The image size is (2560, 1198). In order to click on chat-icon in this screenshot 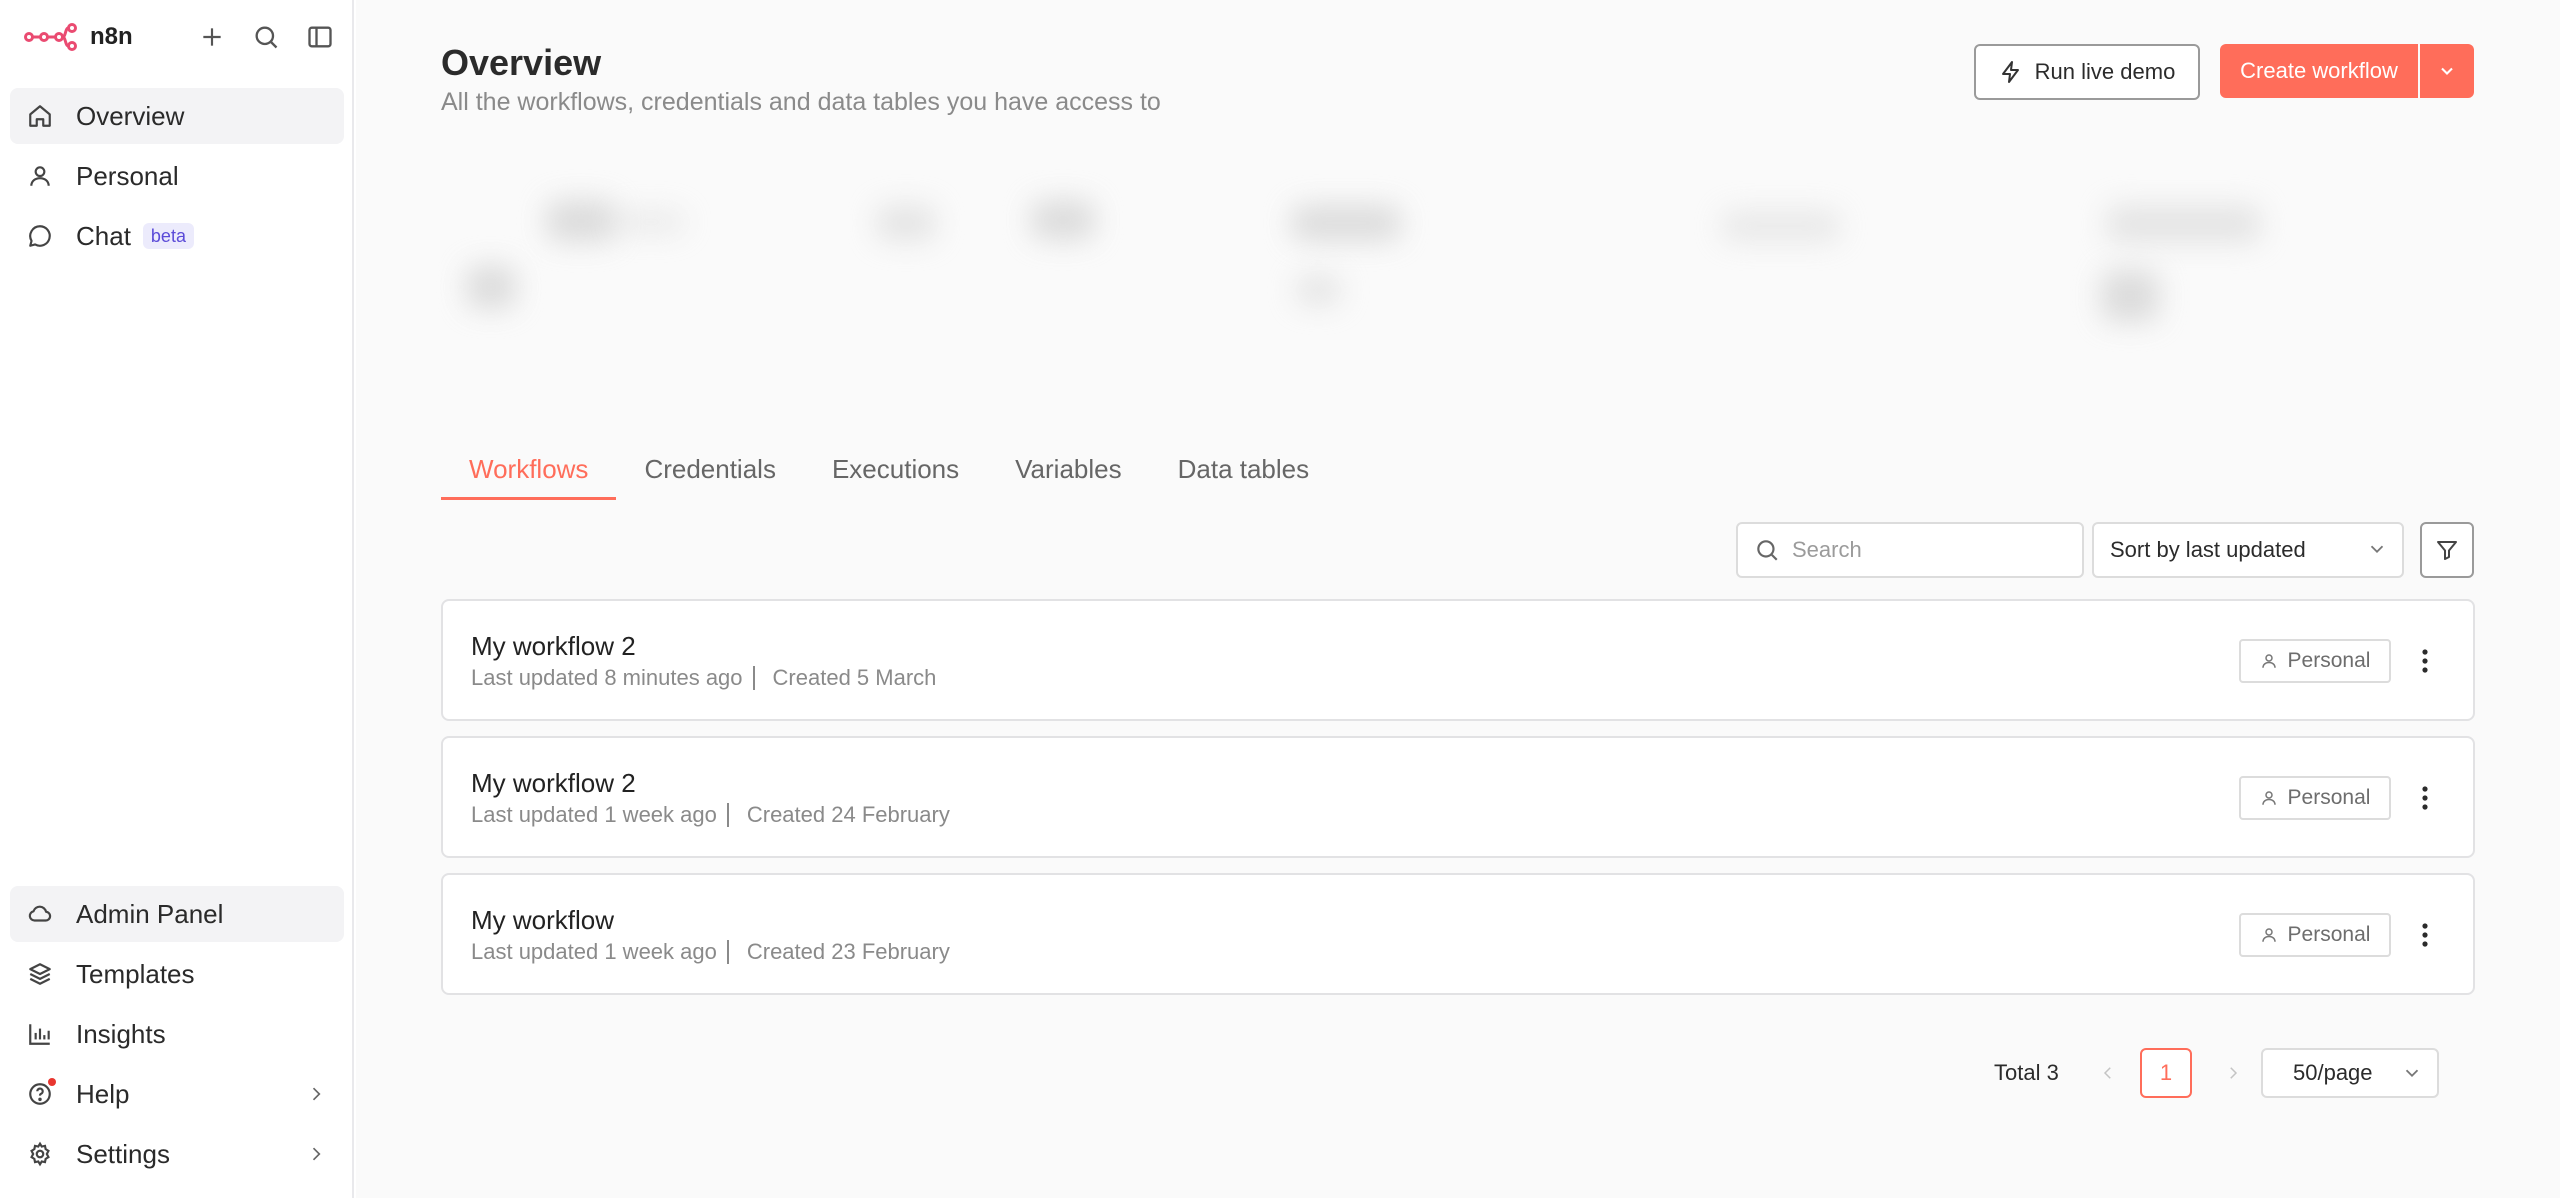, I will do `click(40, 236)`.